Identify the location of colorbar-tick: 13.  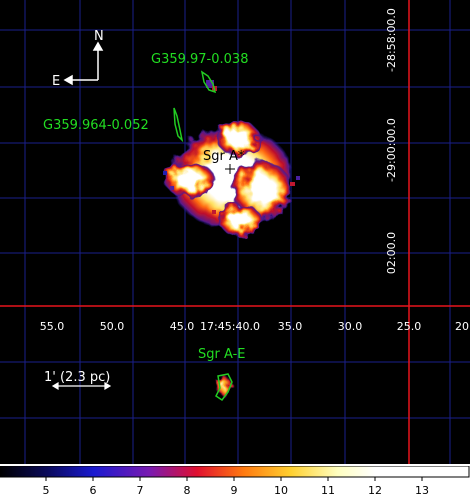
(422, 490).